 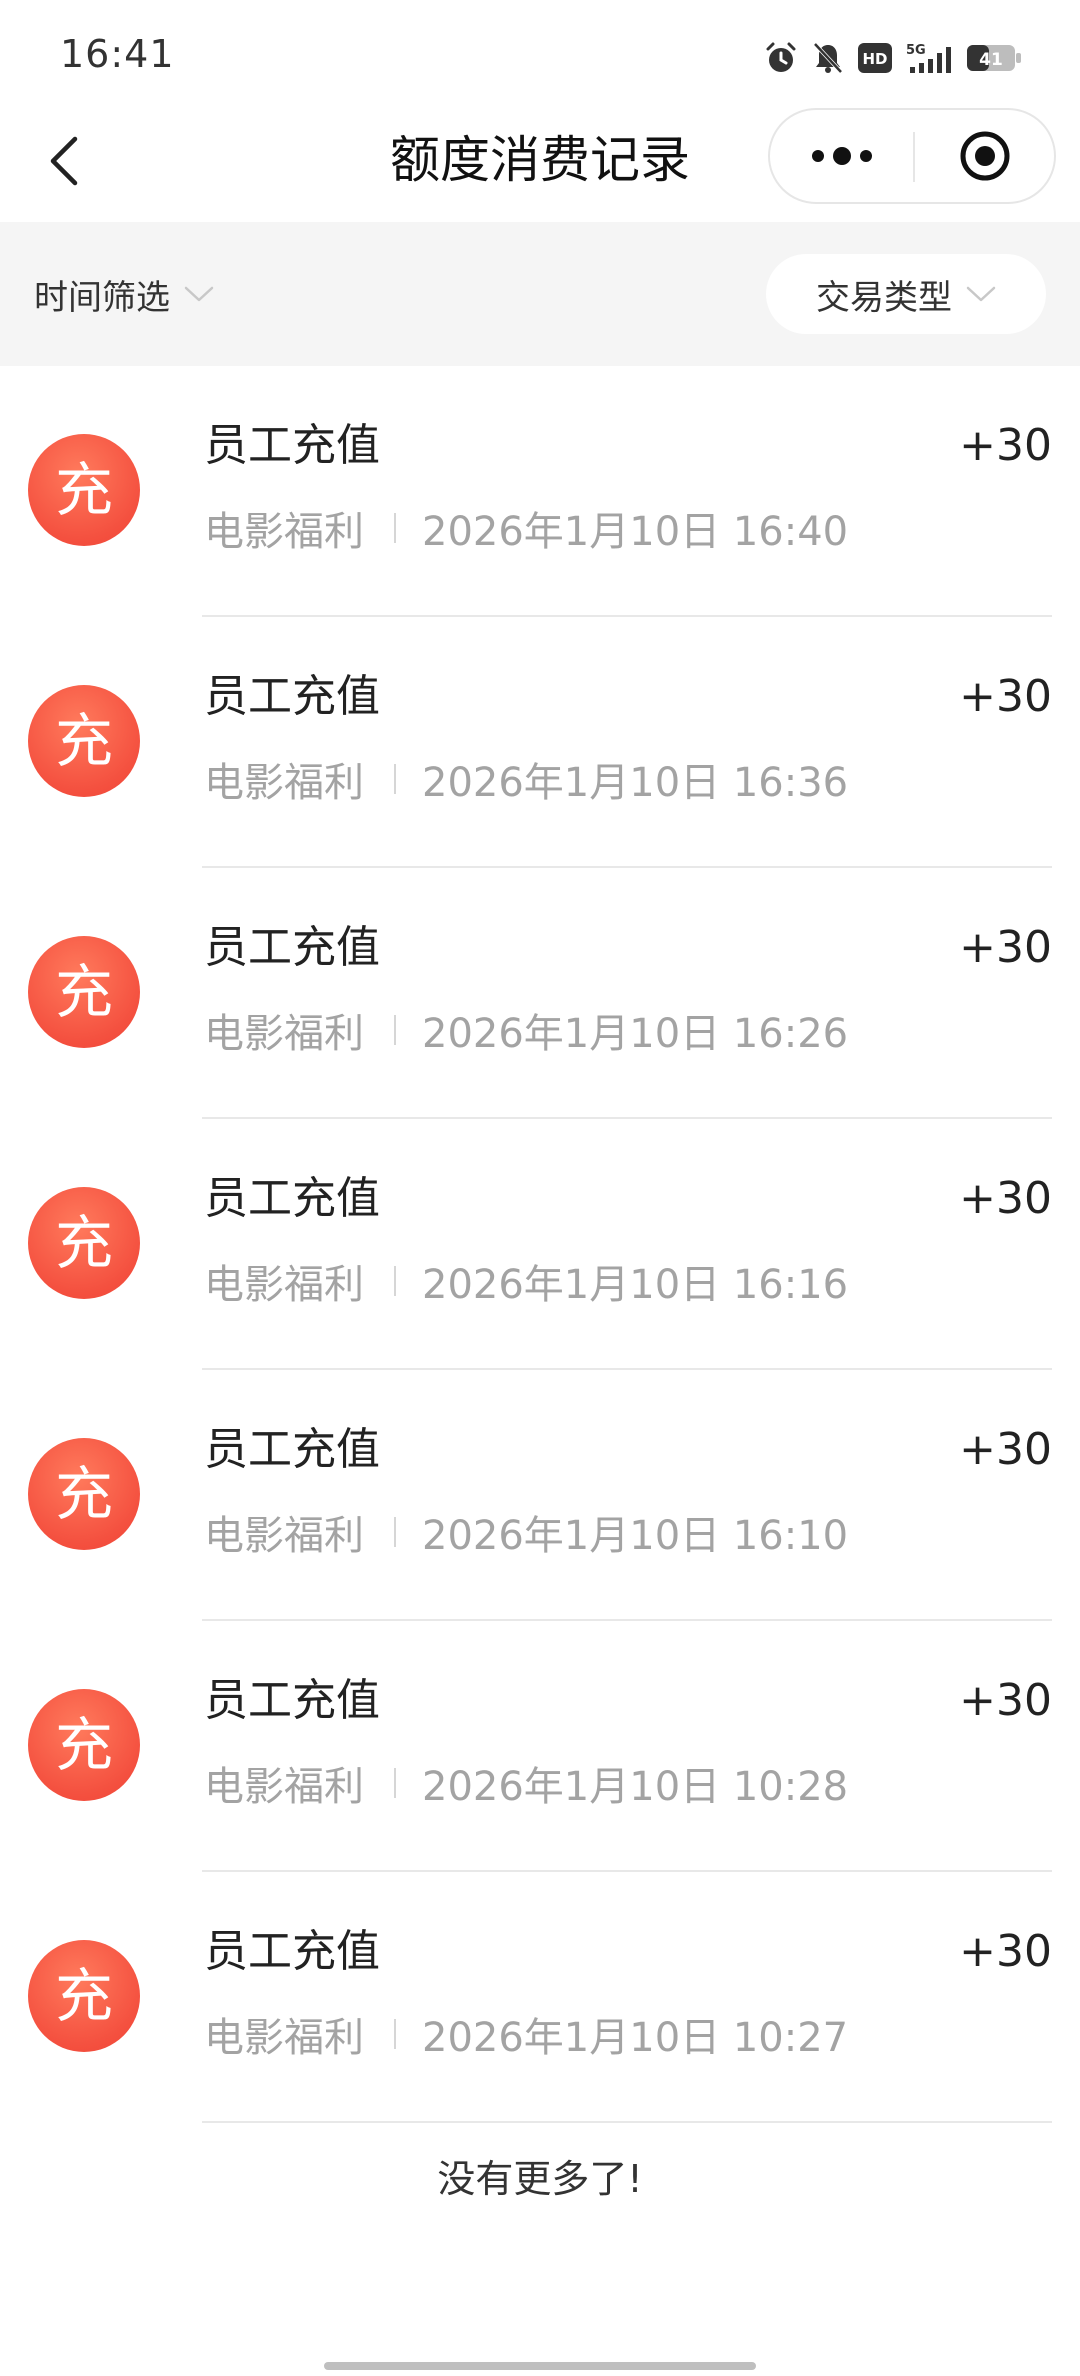 What do you see at coordinates (884, 297) in the screenshot?
I see `transaction-type-label: 交易类型` at bounding box center [884, 297].